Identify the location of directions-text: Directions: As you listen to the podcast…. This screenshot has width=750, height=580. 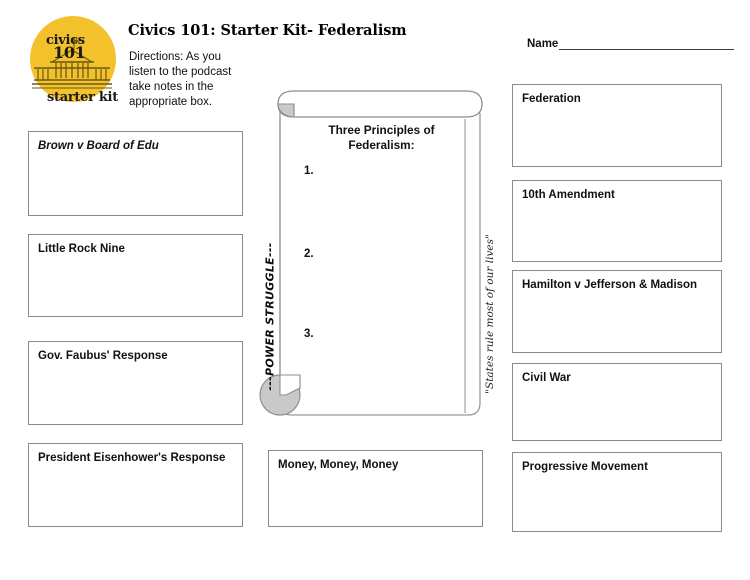
(180, 79).